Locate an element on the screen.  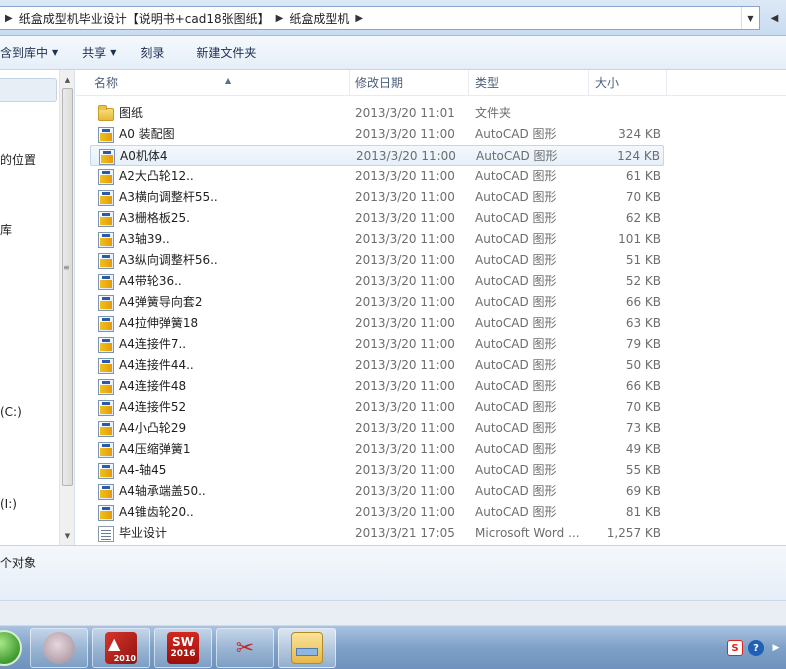
file-row: A3栅格板25. 2013/3/20 11:00 AutoCAD 图形 62 KB is located at coordinates (377, 218).